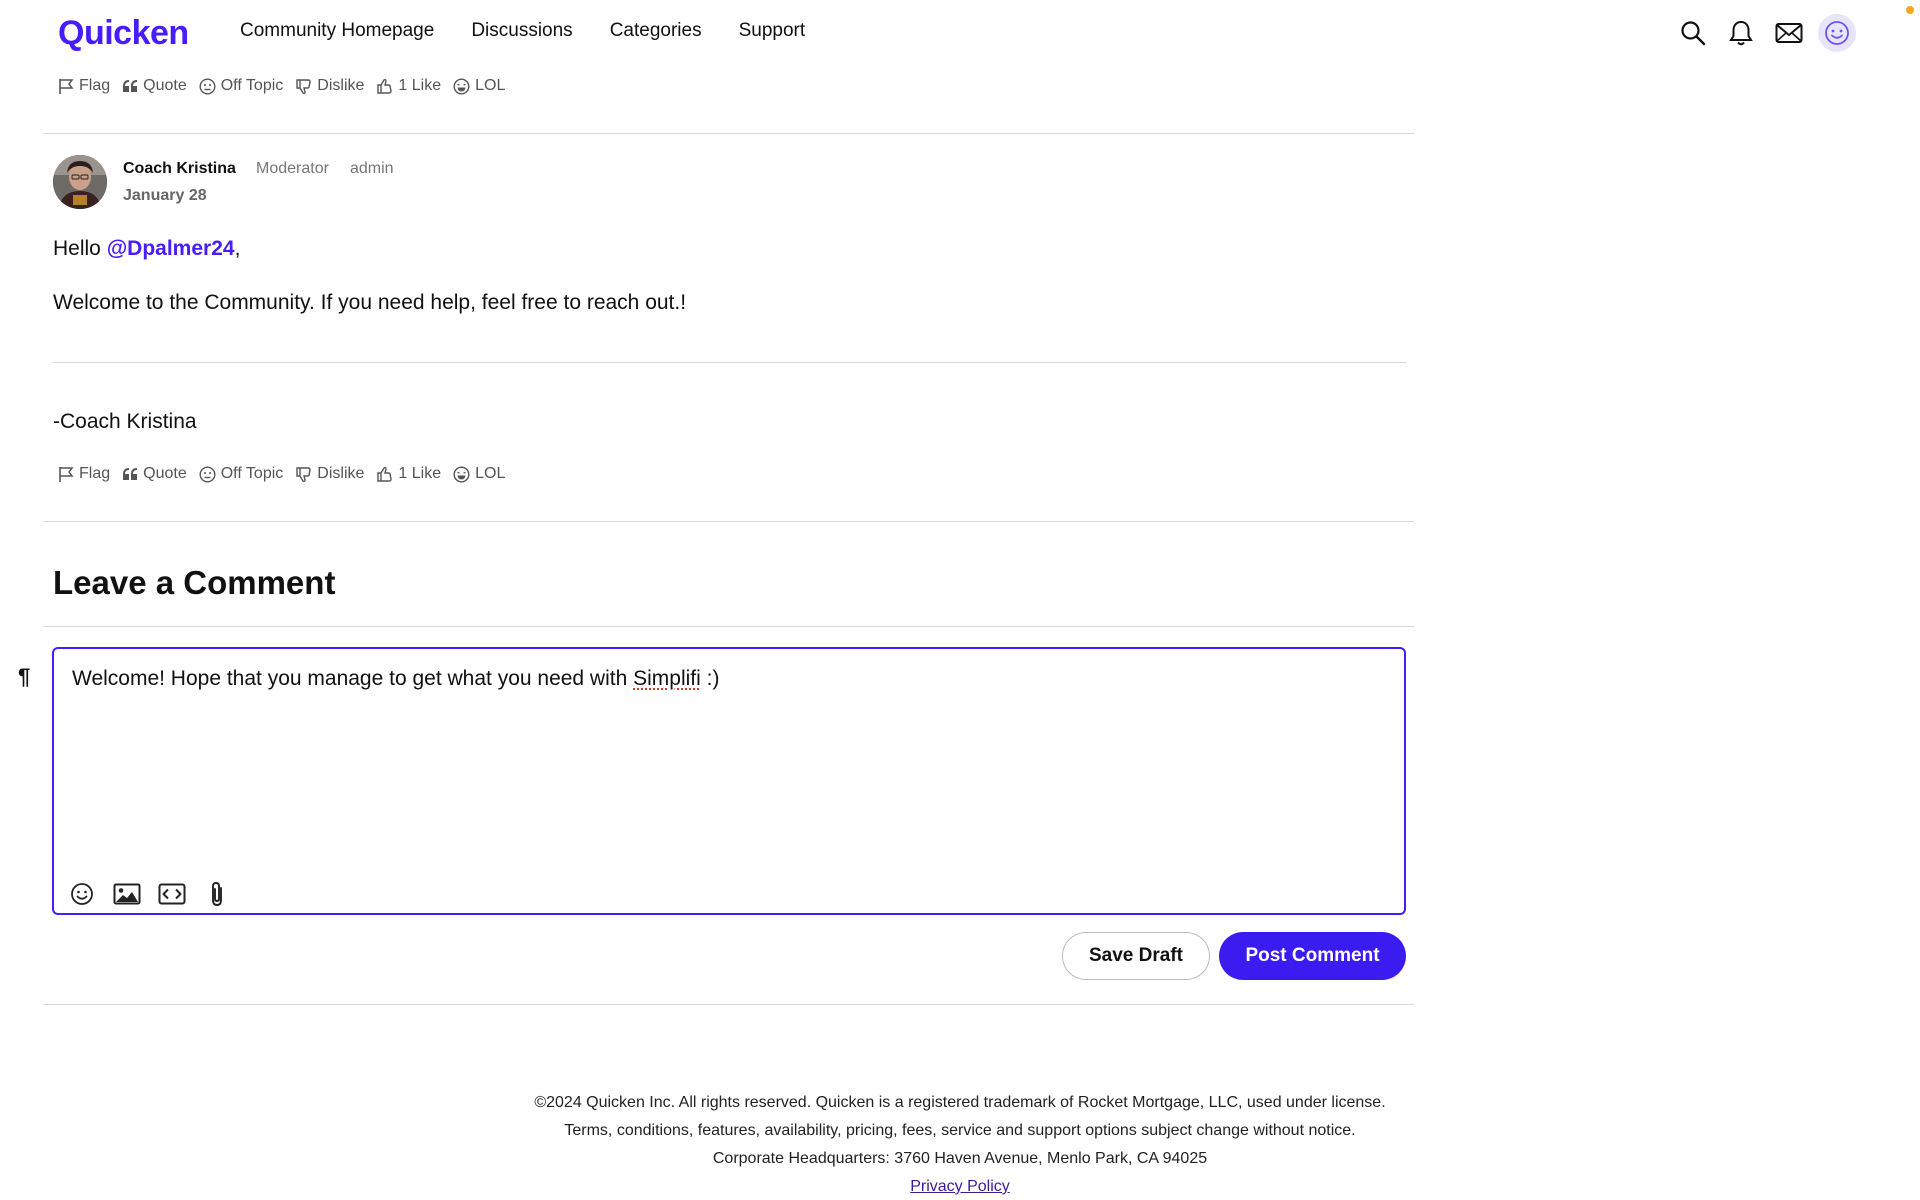 The image size is (1920, 1200). Describe the element at coordinates (80, 182) in the screenshot. I see `author-avatar` at that location.